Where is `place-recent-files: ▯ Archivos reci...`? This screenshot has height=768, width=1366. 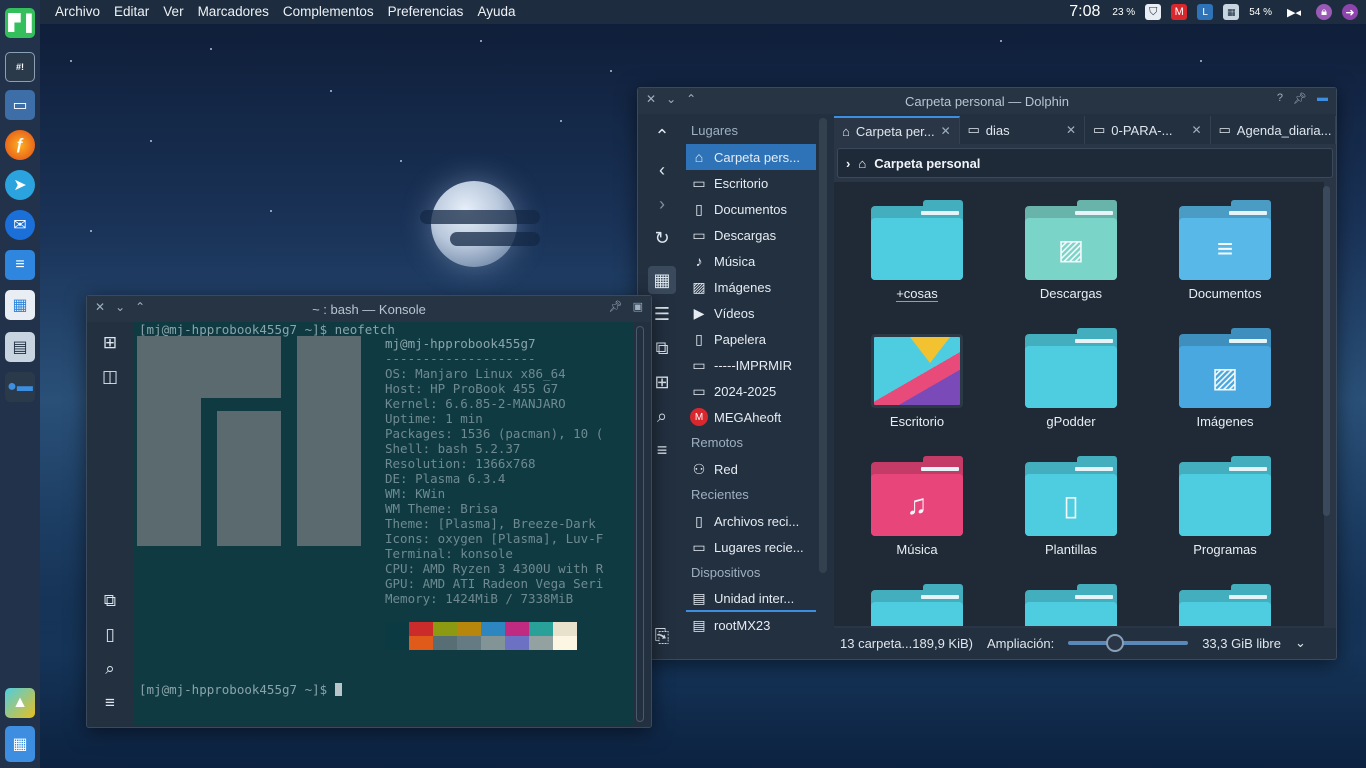
place-recent-files: ▯ Archivos reci... is located at coordinates (751, 521).